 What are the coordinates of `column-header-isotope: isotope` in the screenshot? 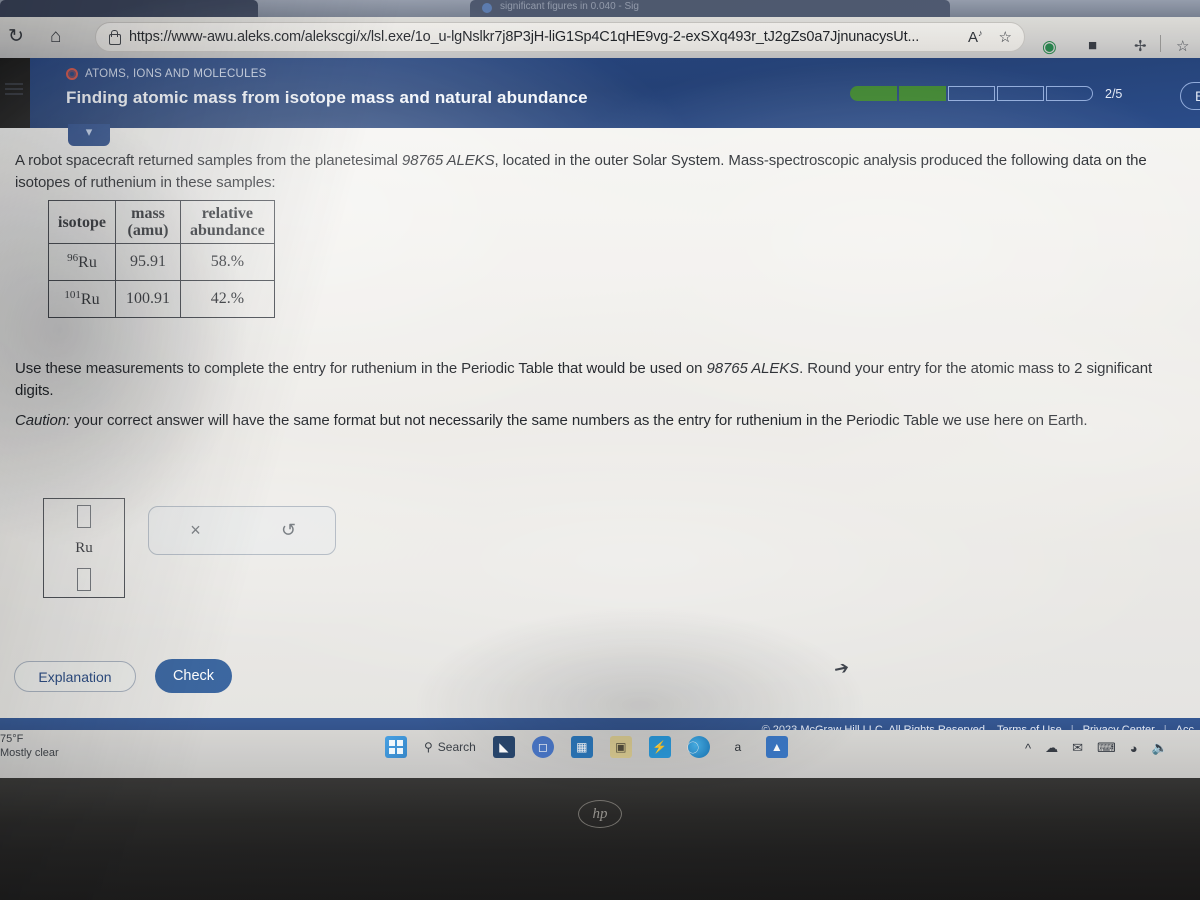 It's located at (82, 222).